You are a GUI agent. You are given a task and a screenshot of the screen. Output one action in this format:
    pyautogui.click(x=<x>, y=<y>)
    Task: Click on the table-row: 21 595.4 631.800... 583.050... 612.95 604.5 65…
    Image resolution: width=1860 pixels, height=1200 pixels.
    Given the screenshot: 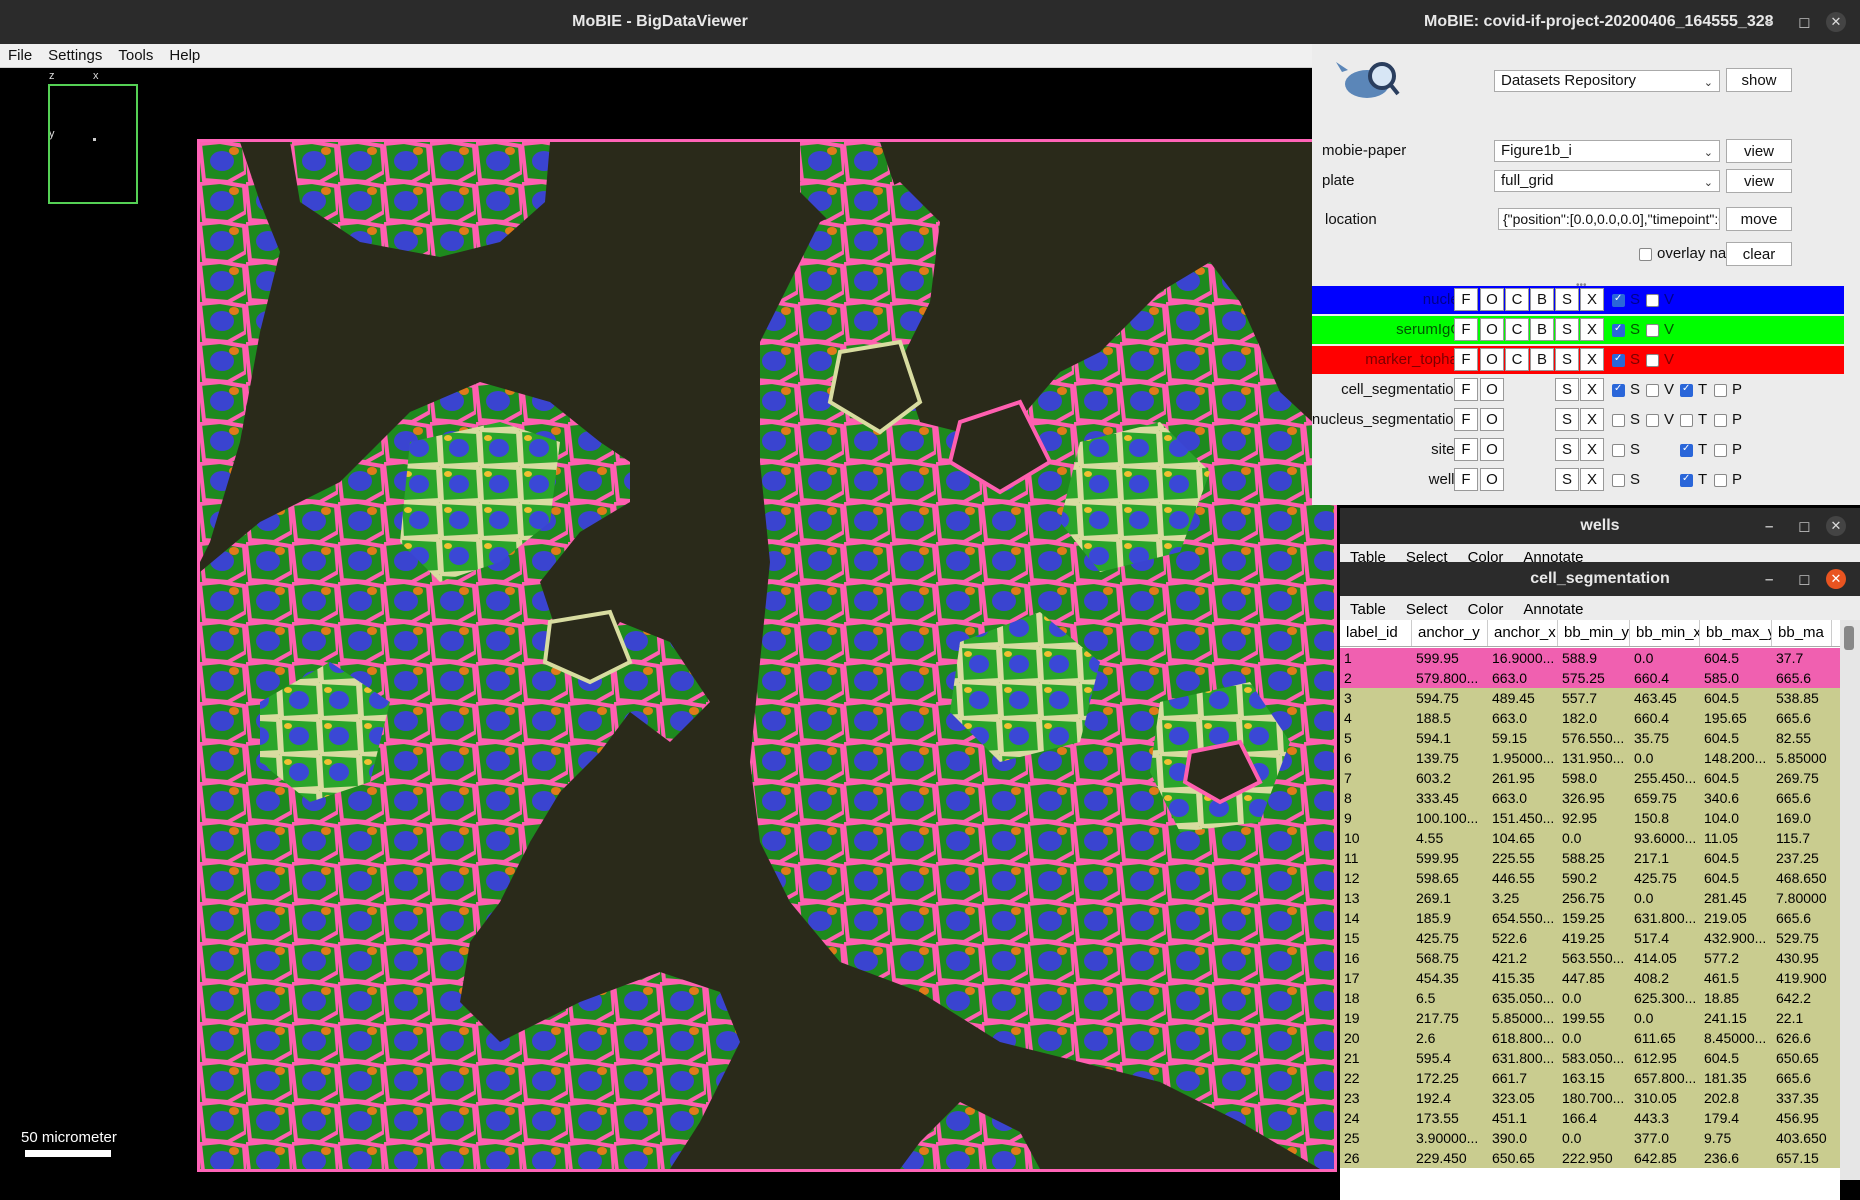 What is the action you would take?
    pyautogui.click(x=1590, y=1058)
    